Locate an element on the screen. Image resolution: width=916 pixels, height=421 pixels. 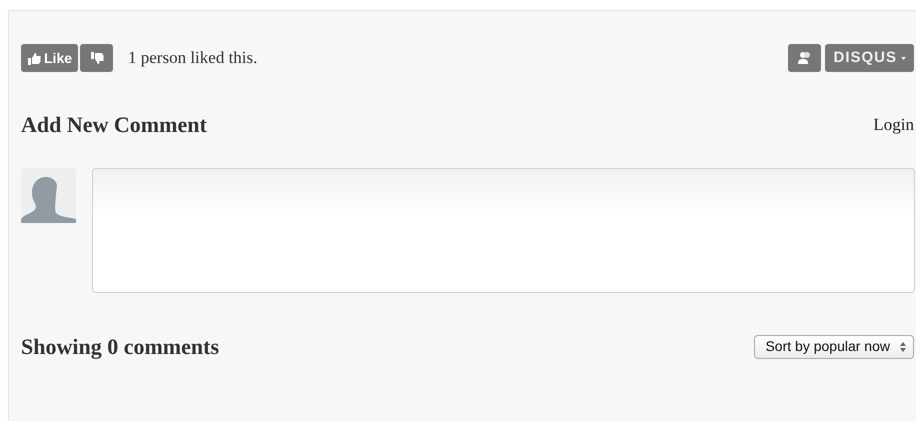
users-icon is located at coordinates (804, 58).